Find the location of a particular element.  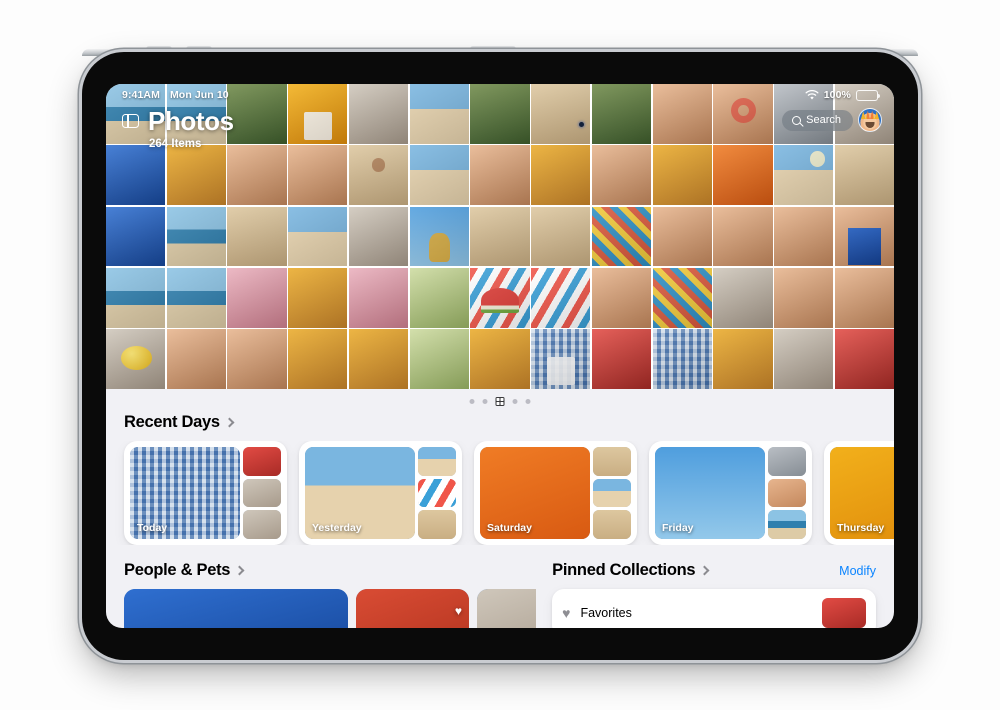

people-pets-title-link: People & Pets is located at coordinates (184, 570).